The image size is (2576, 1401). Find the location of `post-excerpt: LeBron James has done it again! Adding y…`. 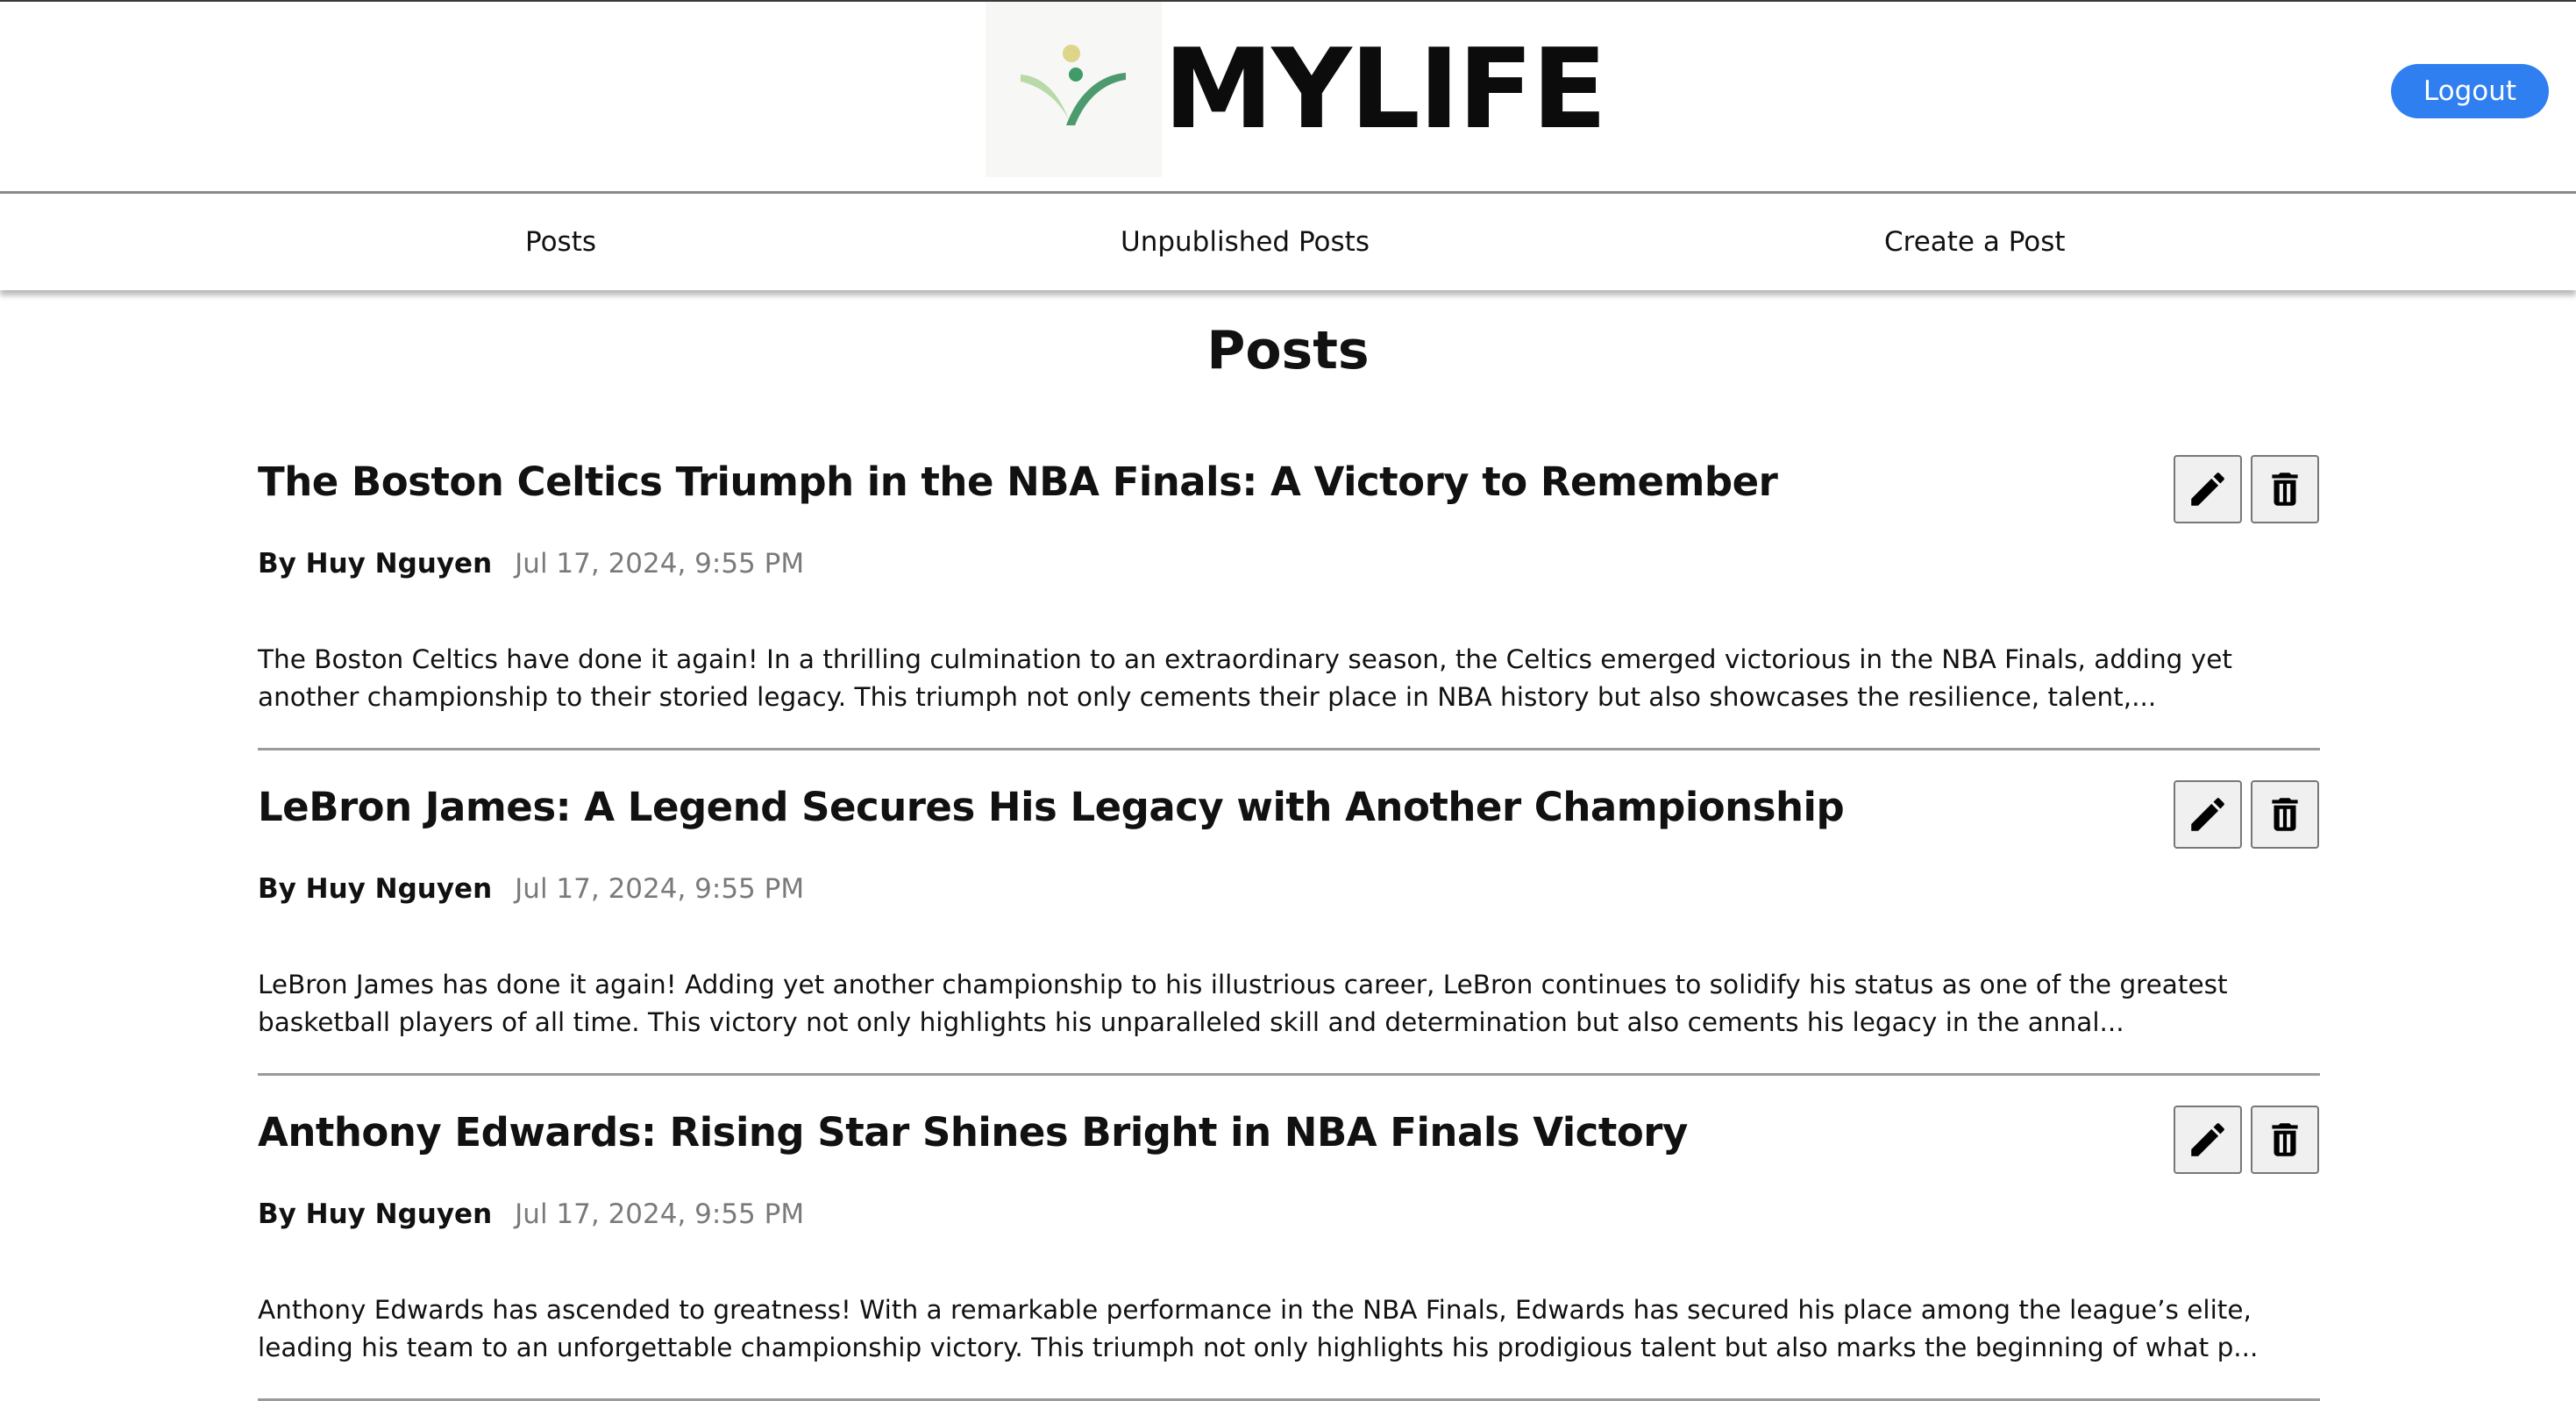

post-excerpt: LeBron James has done it again! Adding y… is located at coordinates (1243, 1003).